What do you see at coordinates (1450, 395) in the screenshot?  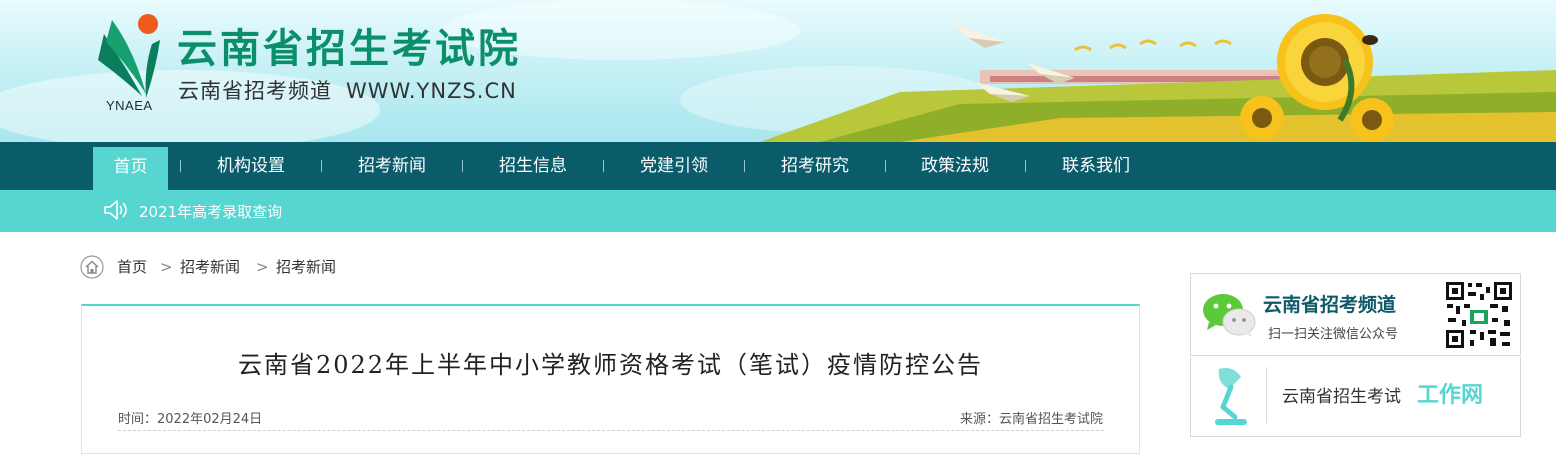 I see `work-site-label-accent: 工作网` at bounding box center [1450, 395].